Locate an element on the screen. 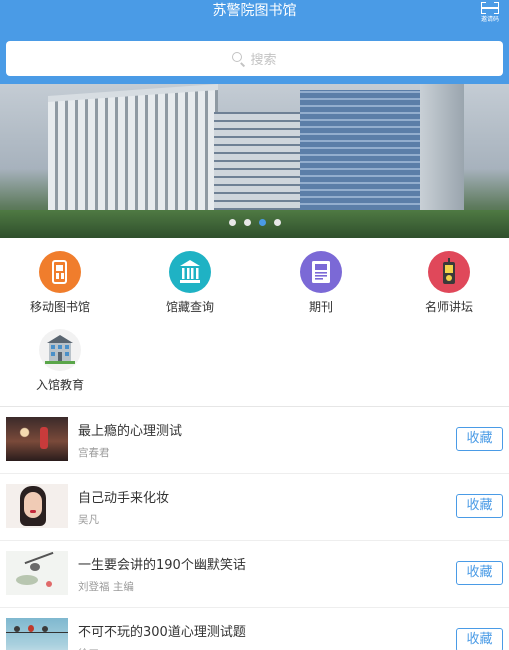 This screenshot has height=650, width=509. invite-code-label: 邀请码 is located at coordinates (489, 19).